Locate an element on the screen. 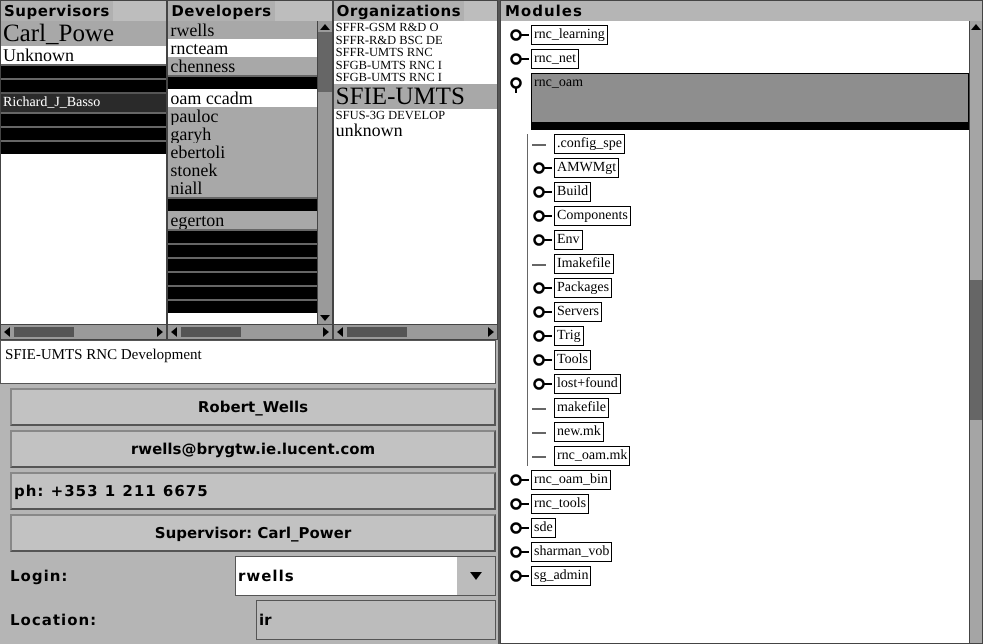 The image size is (983, 644). organization-field: SFIE-UMTS RNC Development is located at coordinates (248, 362).